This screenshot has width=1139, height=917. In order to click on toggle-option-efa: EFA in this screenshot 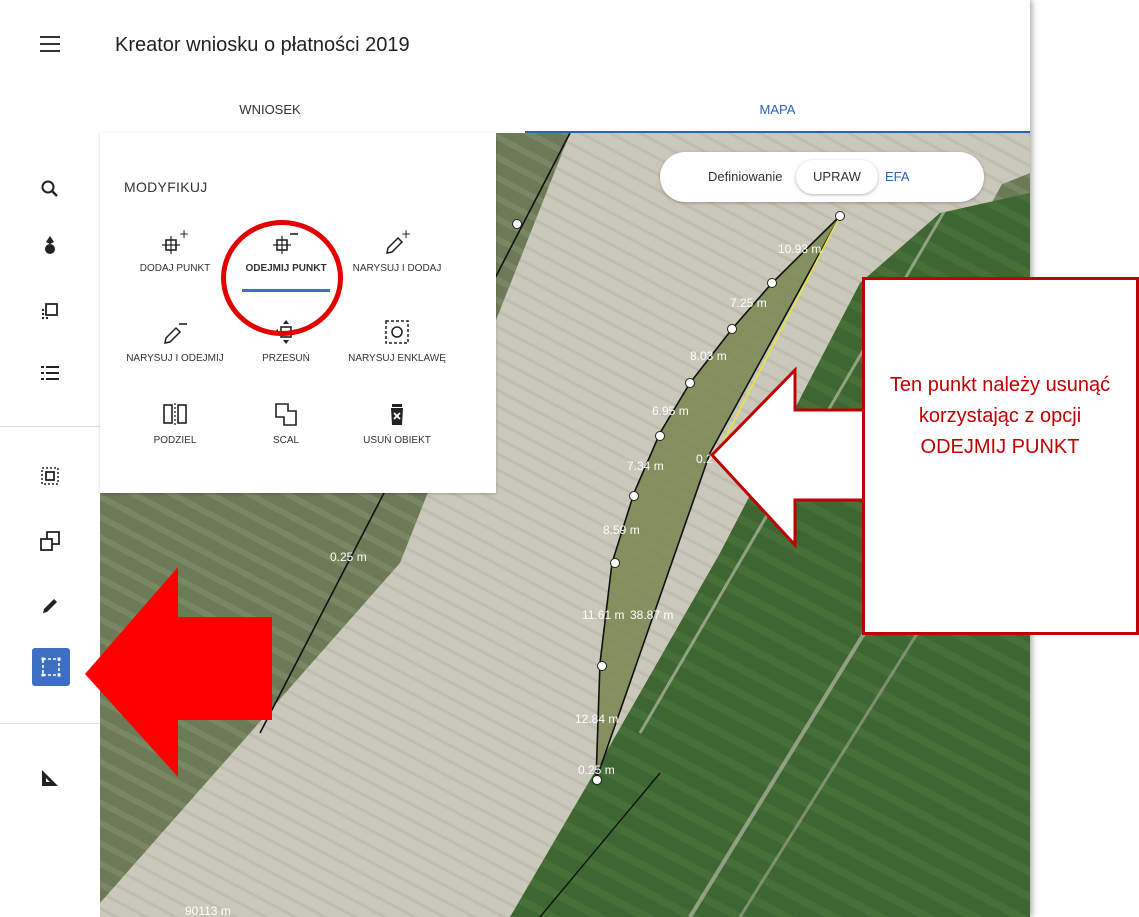, I will do `click(897, 176)`.